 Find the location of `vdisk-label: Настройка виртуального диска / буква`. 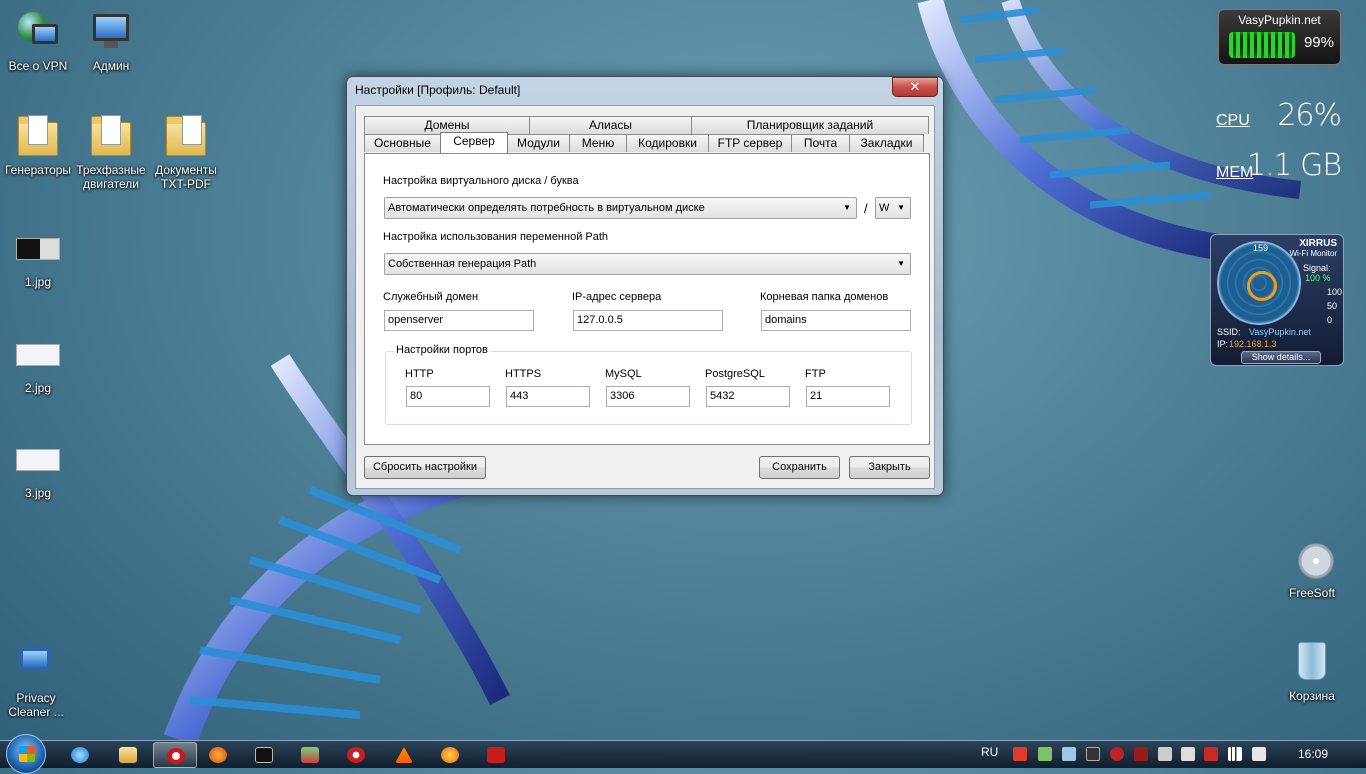

vdisk-label: Настройка виртуального диска / буква is located at coordinates (481, 181).